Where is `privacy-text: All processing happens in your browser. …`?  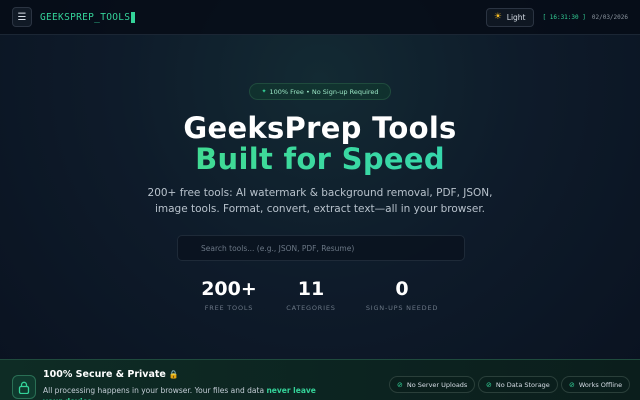 privacy-text: All processing happens in your browser. … is located at coordinates (188, 392).